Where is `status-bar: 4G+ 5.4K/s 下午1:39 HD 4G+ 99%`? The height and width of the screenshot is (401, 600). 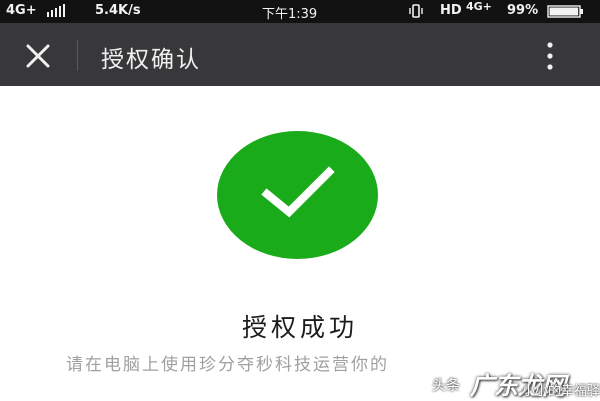
status-bar: 4G+ 5.4K/s 下午1:39 HD 4G+ 99% is located at coordinates (300, 11).